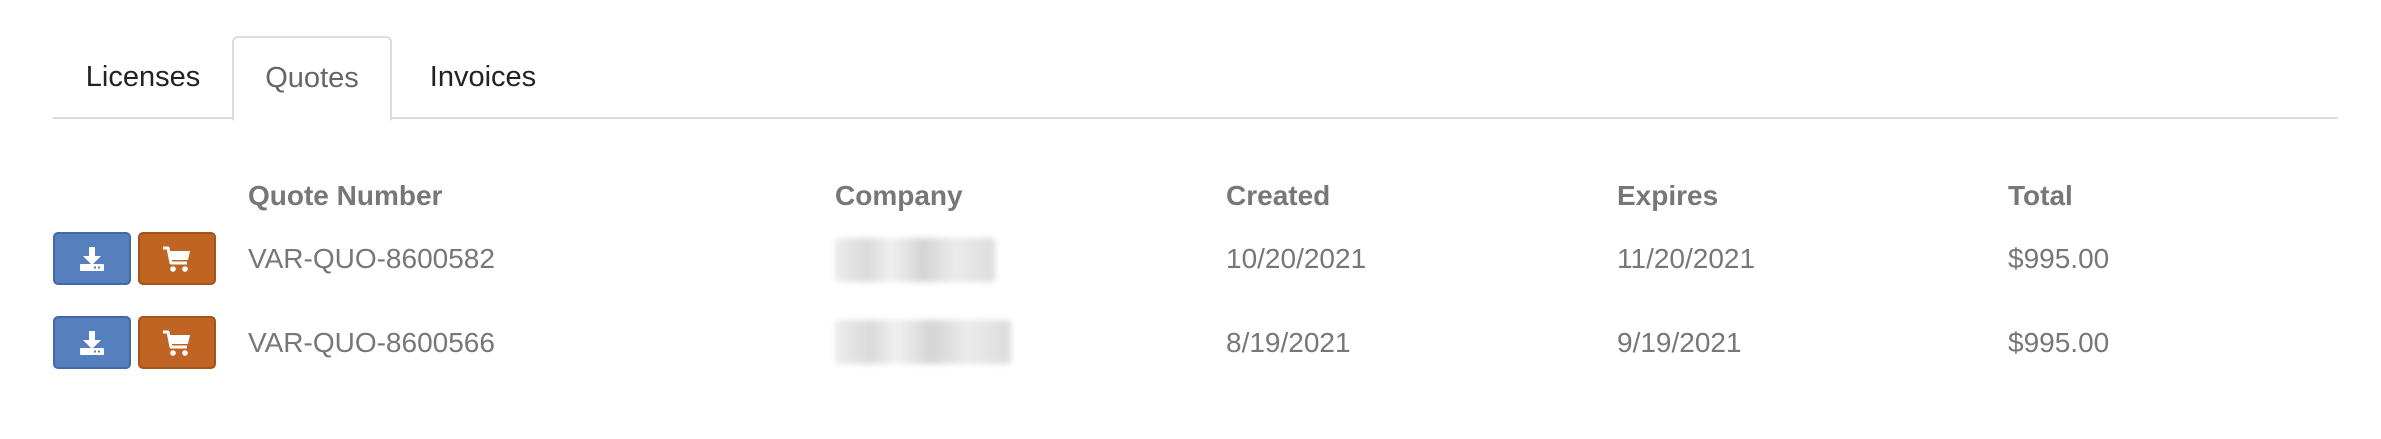  What do you see at coordinates (1679, 342) in the screenshot?
I see `table-row-2-expires: 9/19/2021` at bounding box center [1679, 342].